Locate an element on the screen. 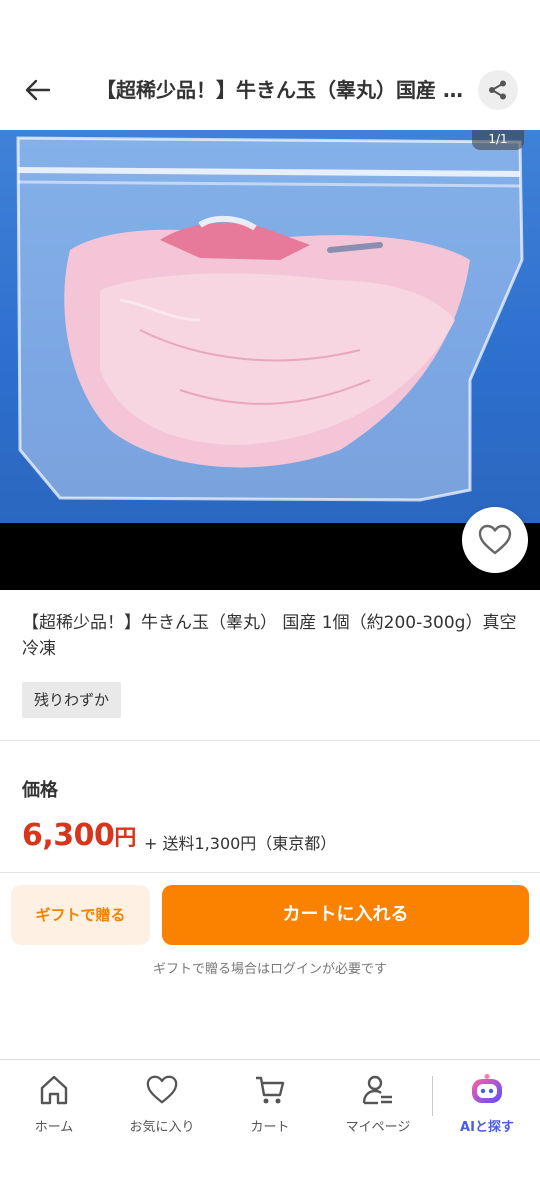 The image size is (540, 1199). bottom-nav: ホーム お気に入り カート マイページ AIと探す is located at coordinates (270, 1129).